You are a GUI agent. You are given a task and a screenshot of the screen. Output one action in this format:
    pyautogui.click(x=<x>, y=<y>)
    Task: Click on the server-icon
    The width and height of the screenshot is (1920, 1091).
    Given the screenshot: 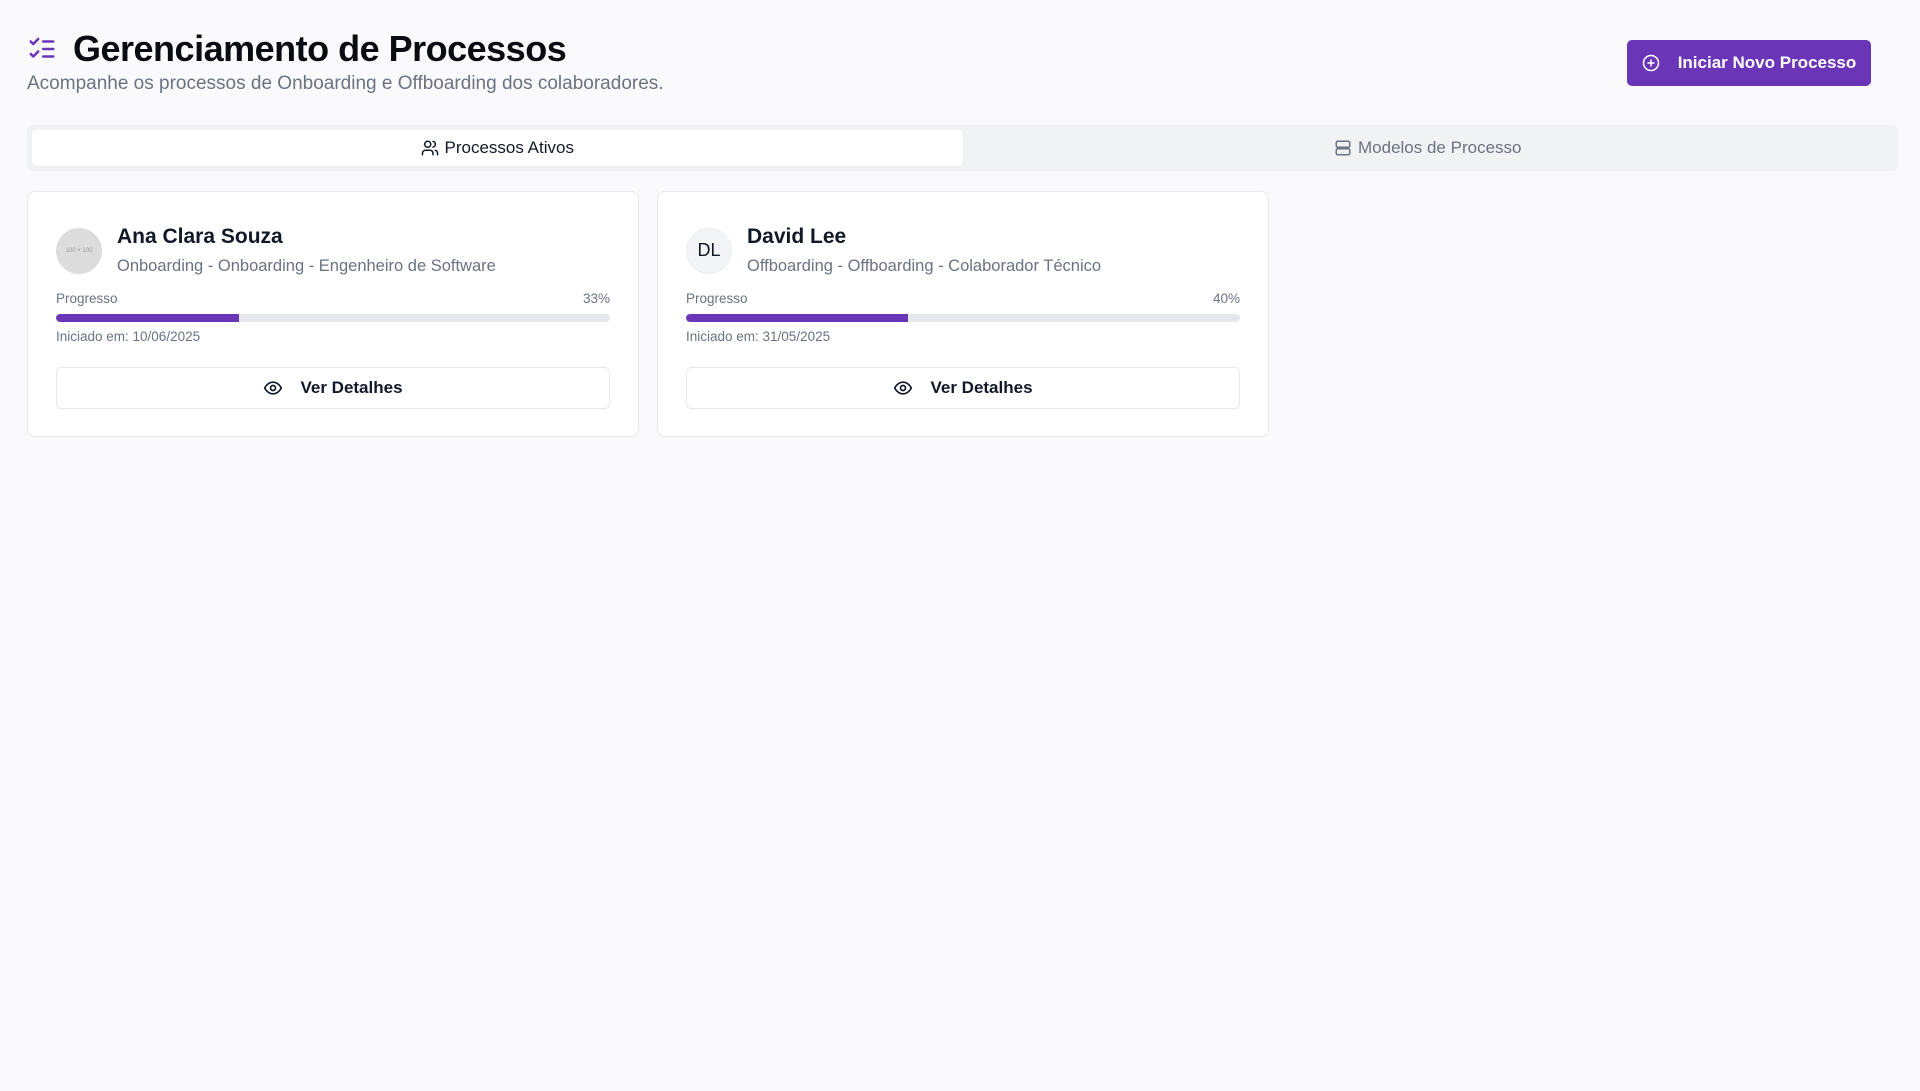 What is the action you would take?
    pyautogui.click(x=1343, y=148)
    